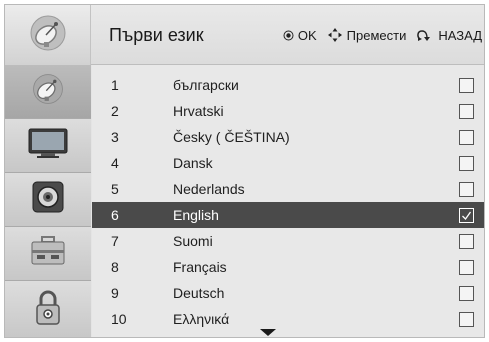 This screenshot has height=342, width=489. I want to click on sidebar-item-channels, so click(48, 92).